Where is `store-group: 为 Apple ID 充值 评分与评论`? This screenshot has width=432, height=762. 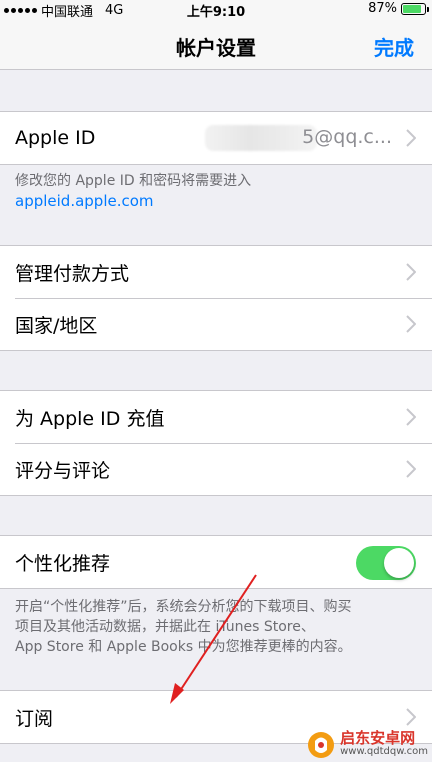 store-group: 为 Apple ID 充值 评分与评论 is located at coordinates (216, 443).